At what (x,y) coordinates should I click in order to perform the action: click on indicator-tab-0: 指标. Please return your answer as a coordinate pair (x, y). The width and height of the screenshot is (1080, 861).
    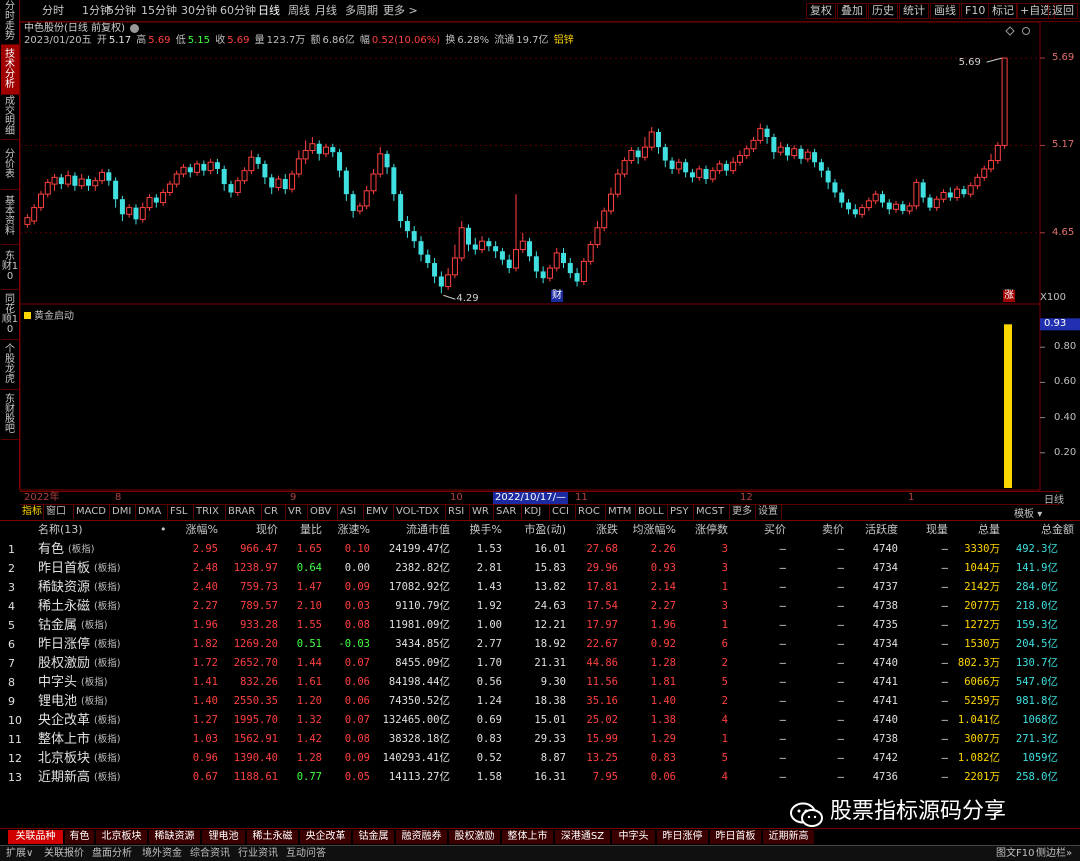
    Looking at the image, I should click on (32, 512).